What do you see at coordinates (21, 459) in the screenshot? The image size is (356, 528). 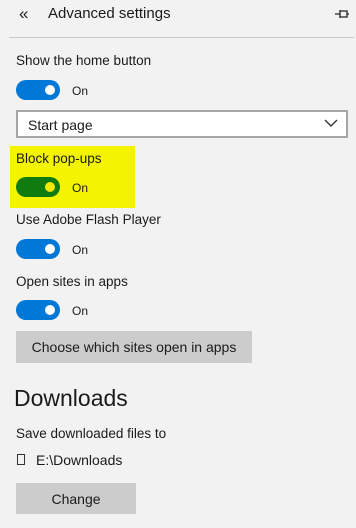 I see `folder-icon` at bounding box center [21, 459].